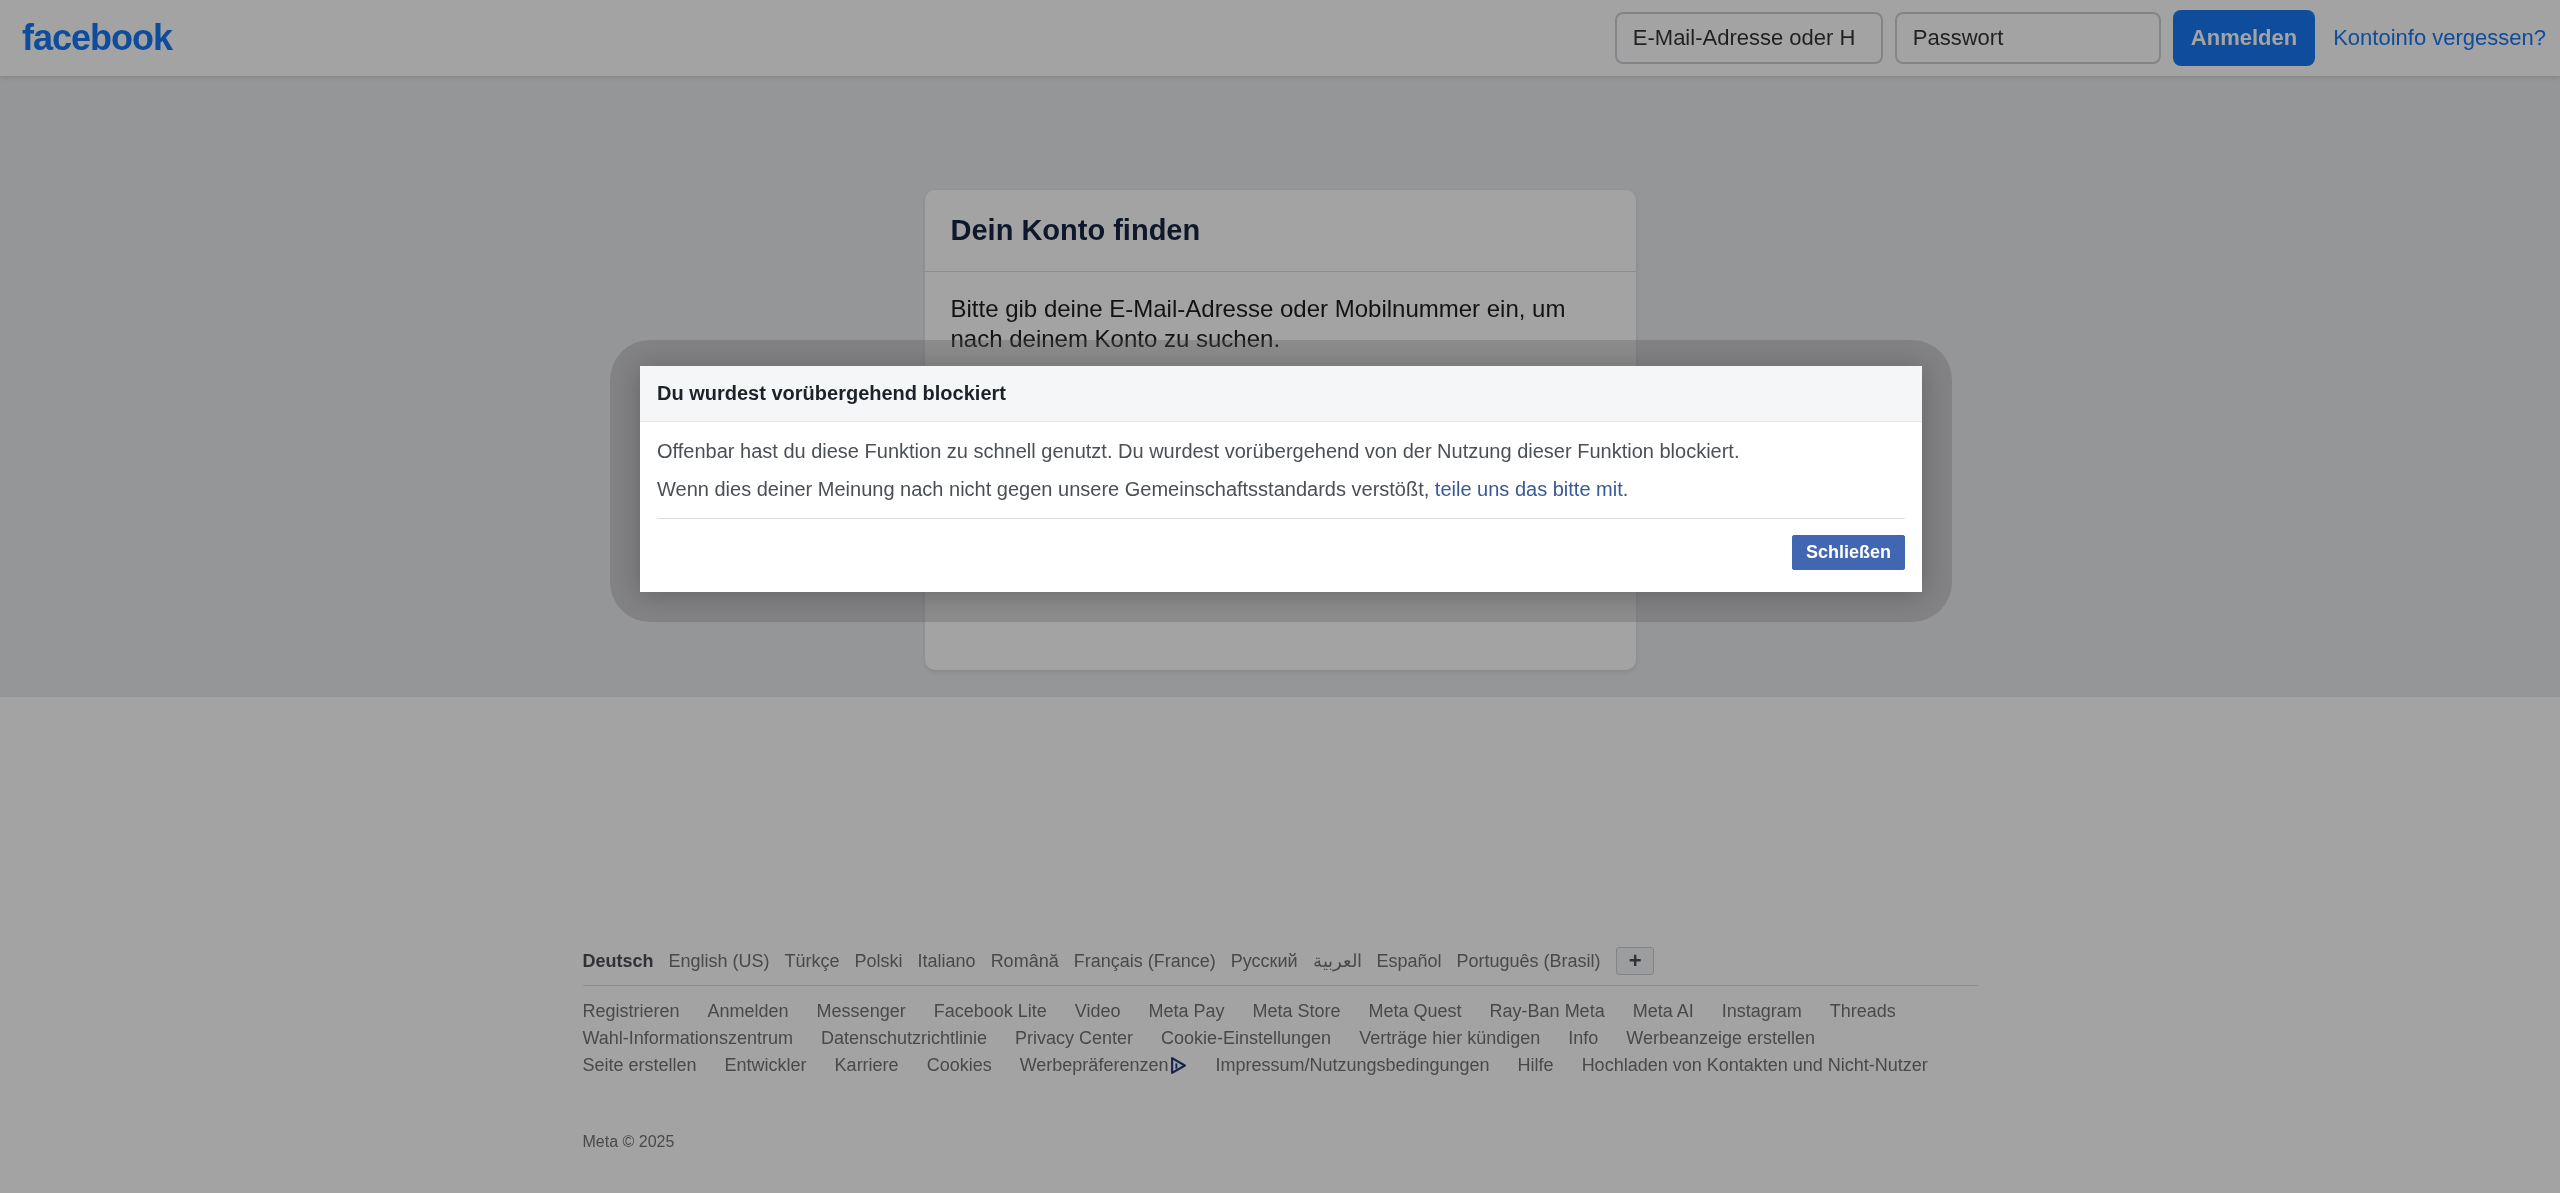 Image resolution: width=2560 pixels, height=1193 pixels. Describe the element at coordinates (1528, 489) in the screenshot. I see `appeal-link: teile uns das bitte mit` at that location.